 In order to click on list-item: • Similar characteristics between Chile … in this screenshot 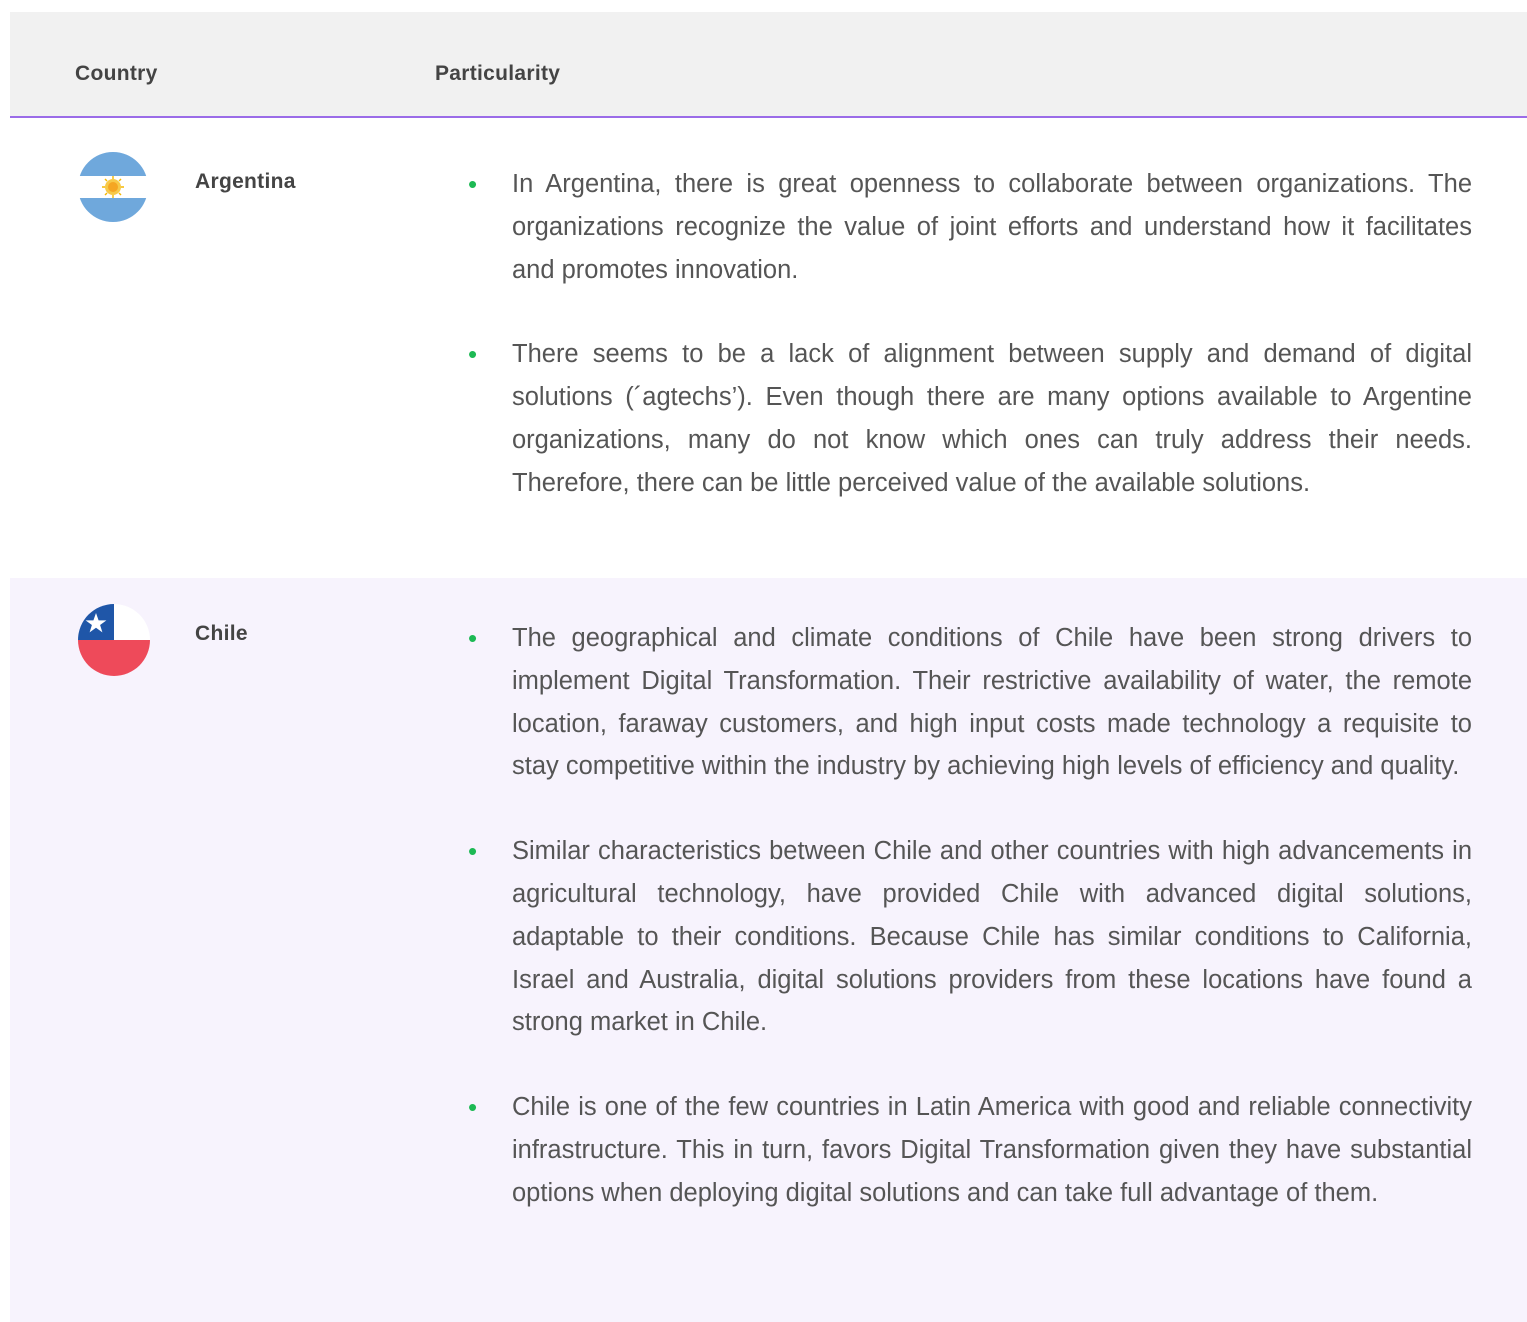, I will do `click(970, 937)`.